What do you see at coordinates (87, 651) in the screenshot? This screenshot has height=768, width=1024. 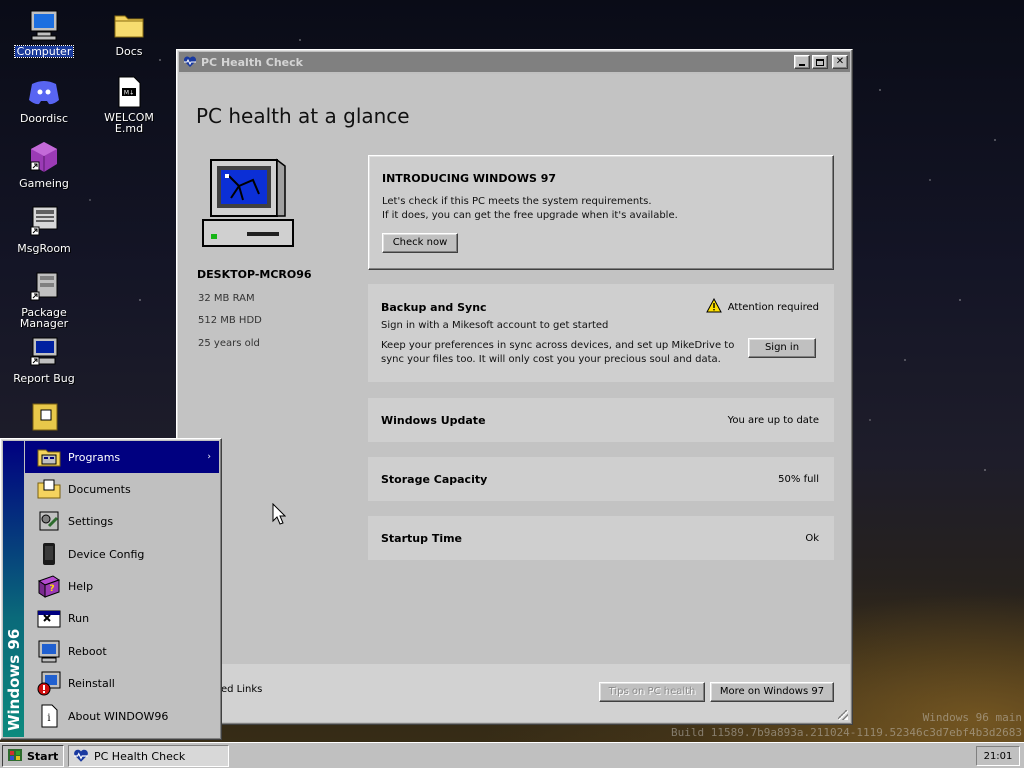 I see `menu-item-label: Reboot` at bounding box center [87, 651].